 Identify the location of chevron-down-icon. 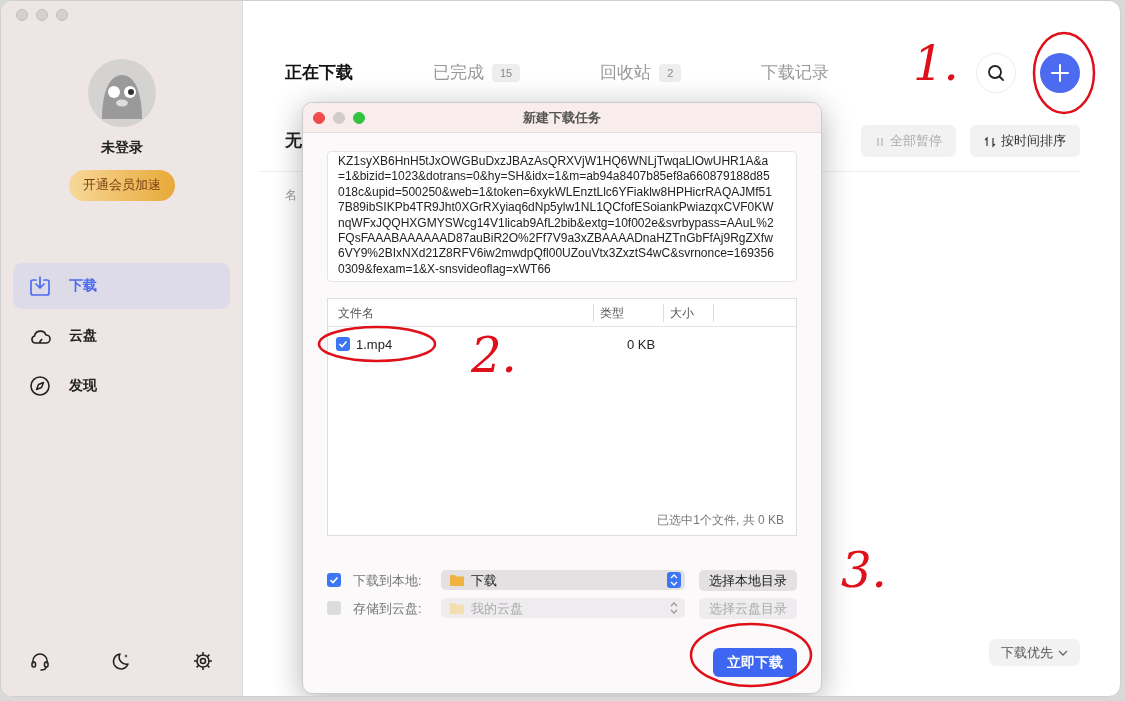
(1063, 653).